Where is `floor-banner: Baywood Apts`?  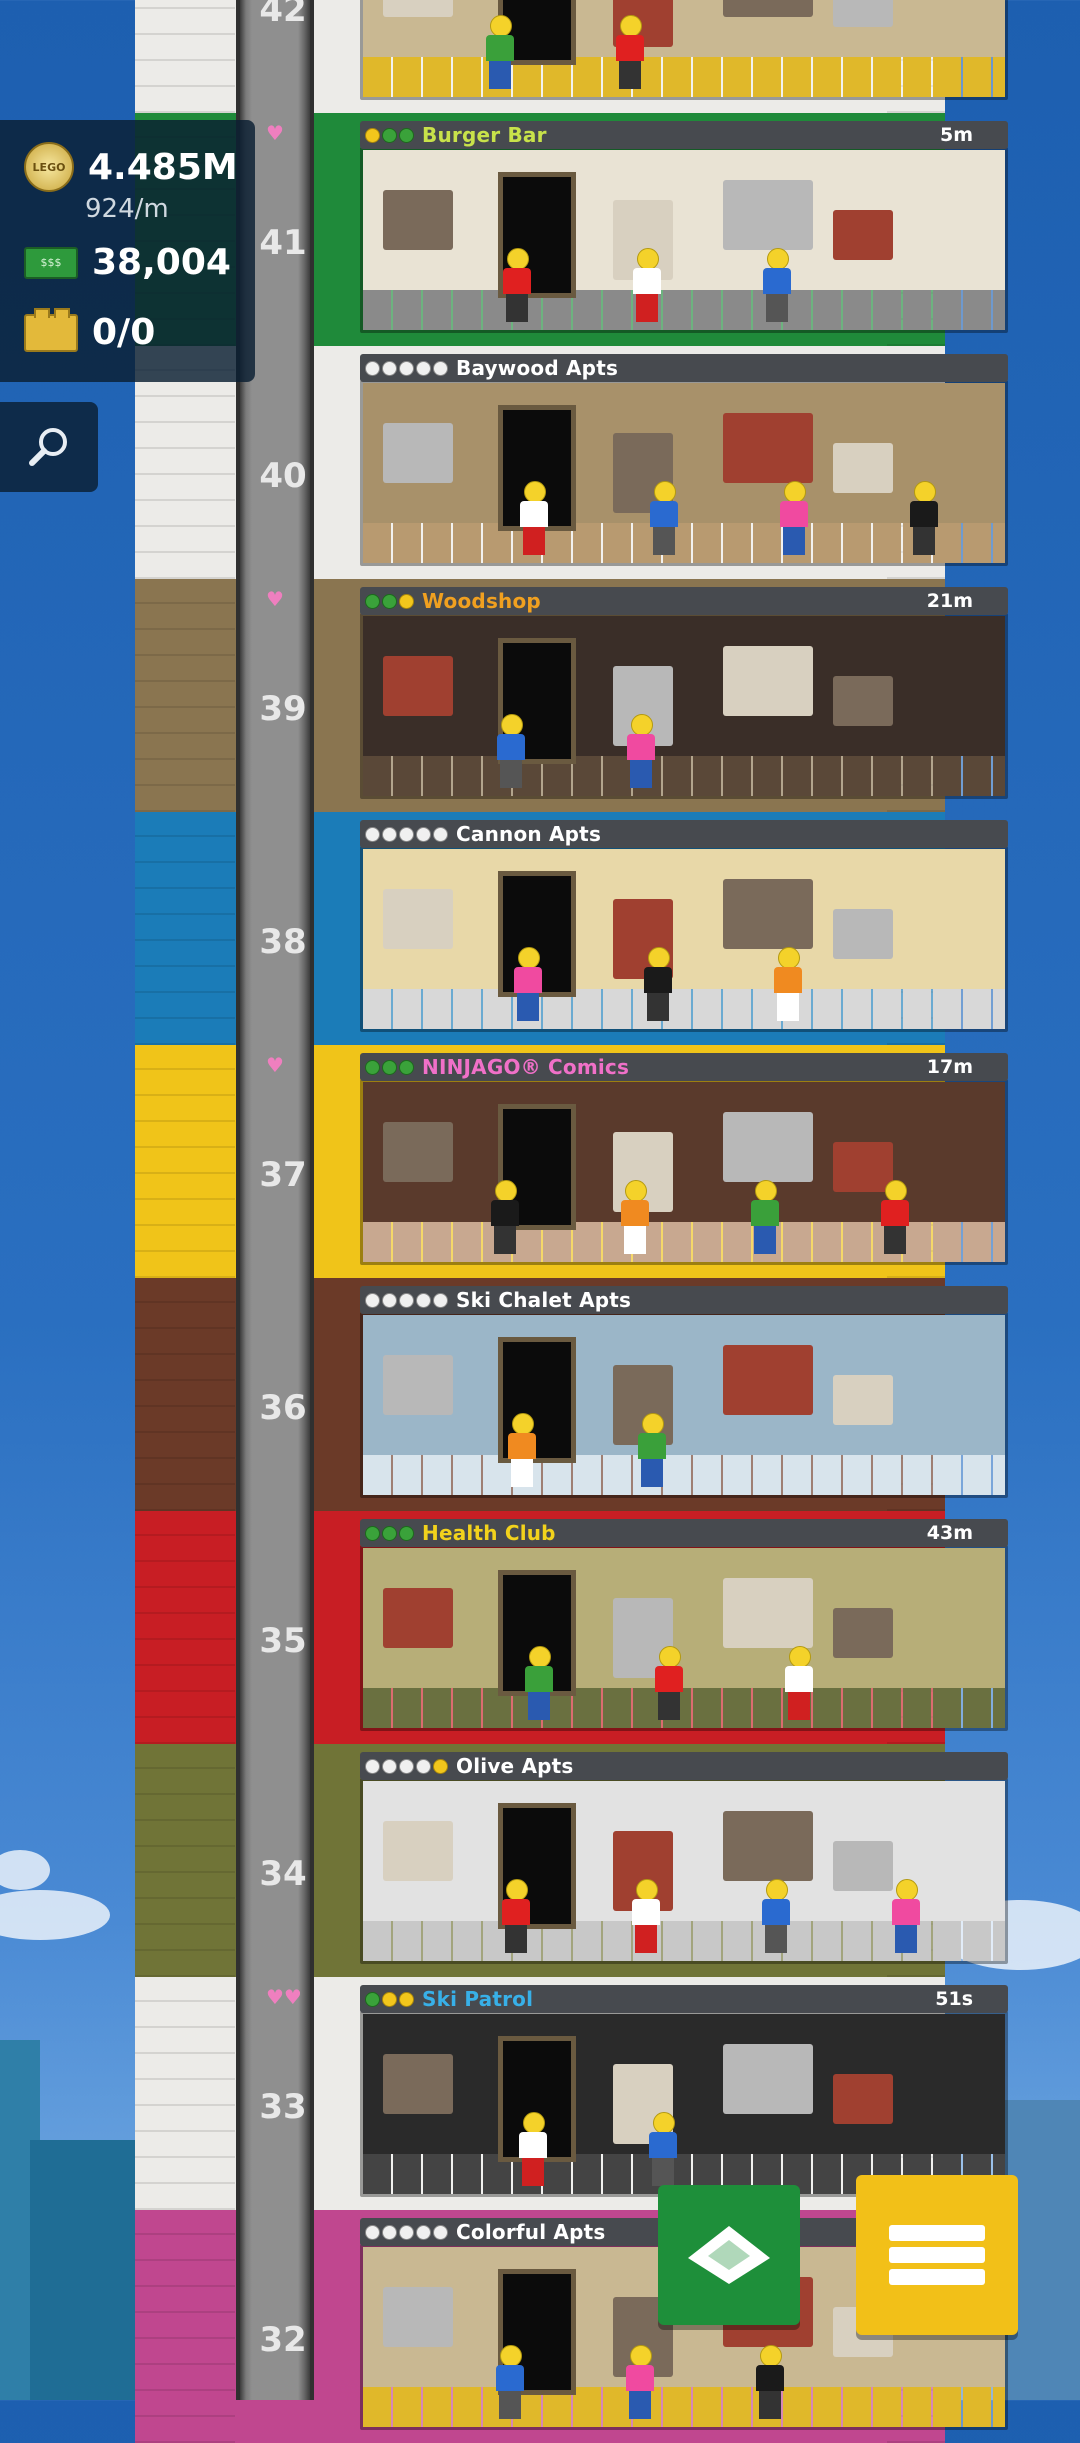
floor-banner: Baywood Apts is located at coordinates (684, 368).